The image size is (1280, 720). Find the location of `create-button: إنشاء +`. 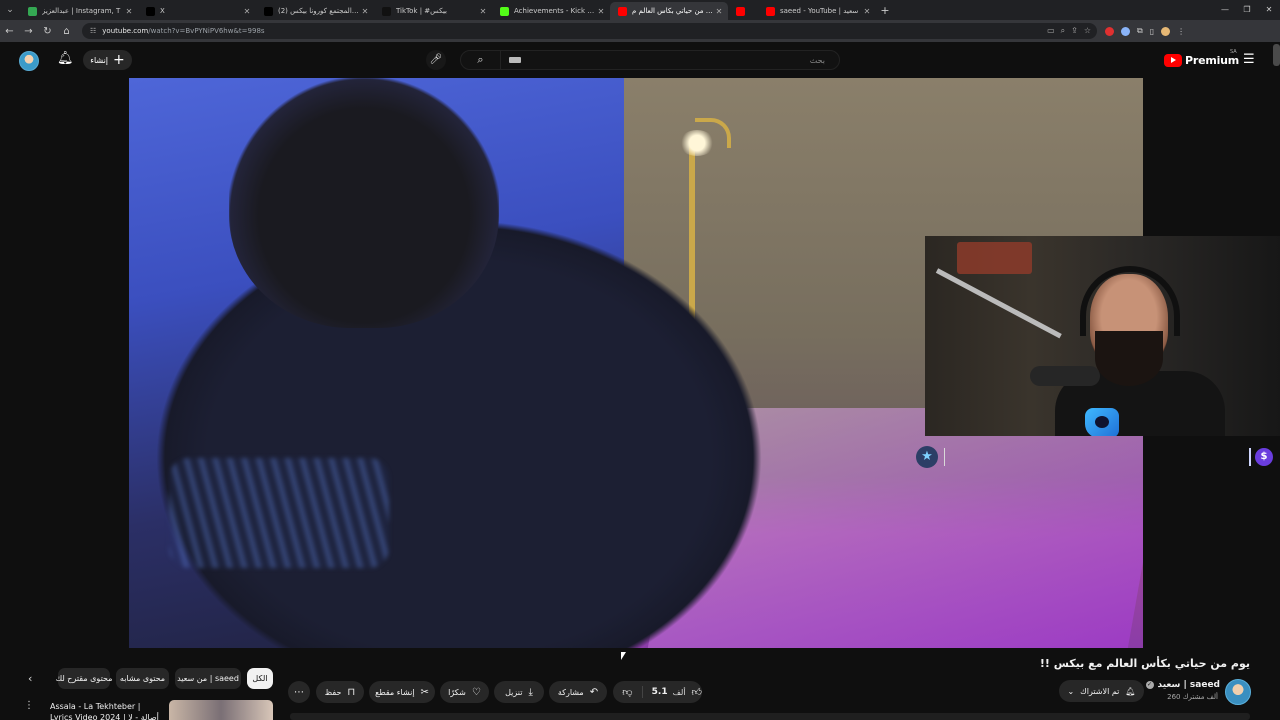

create-button: إنشاء + is located at coordinates (107, 60).